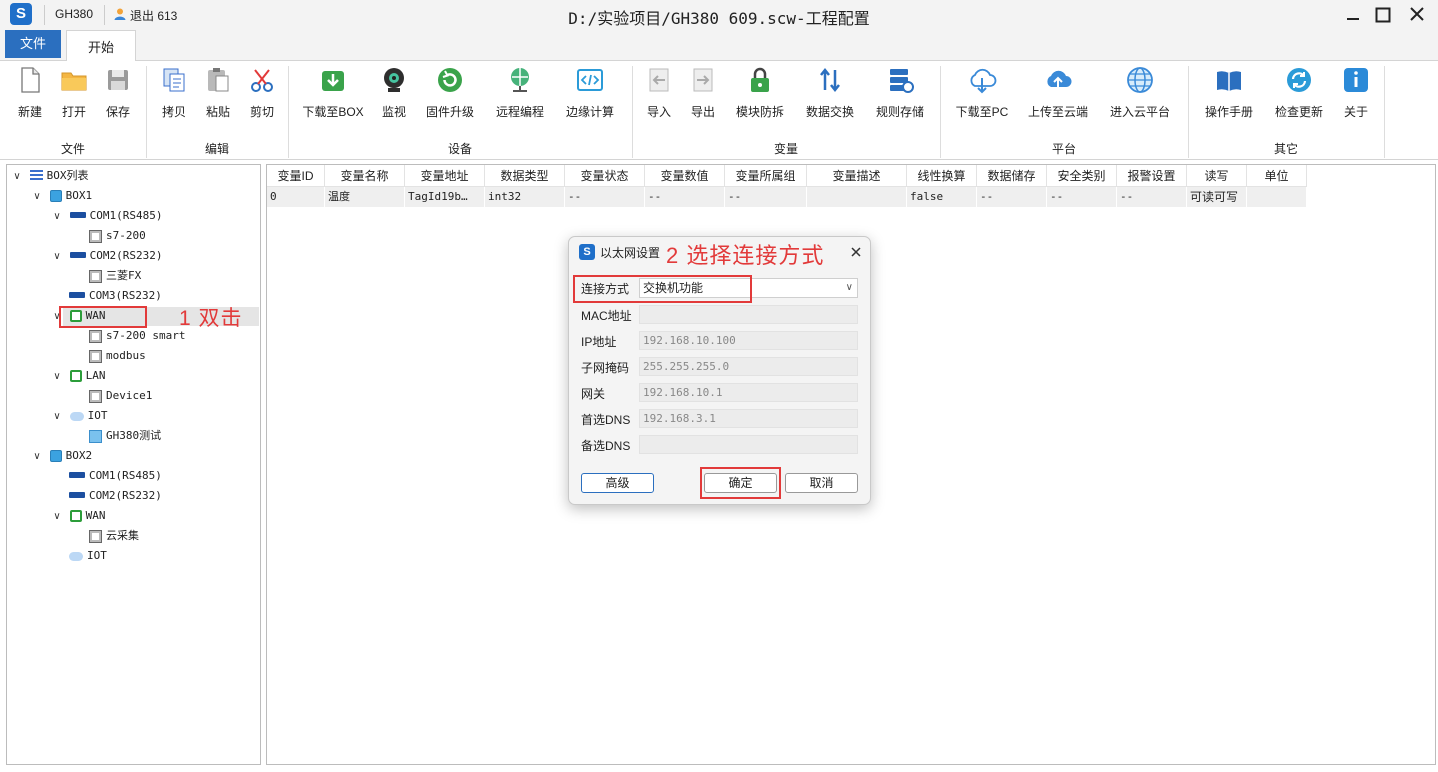 This screenshot has width=1438, height=772. I want to click on tree-node-mitsubishi-fx: 三菱FX, so click(115, 276).